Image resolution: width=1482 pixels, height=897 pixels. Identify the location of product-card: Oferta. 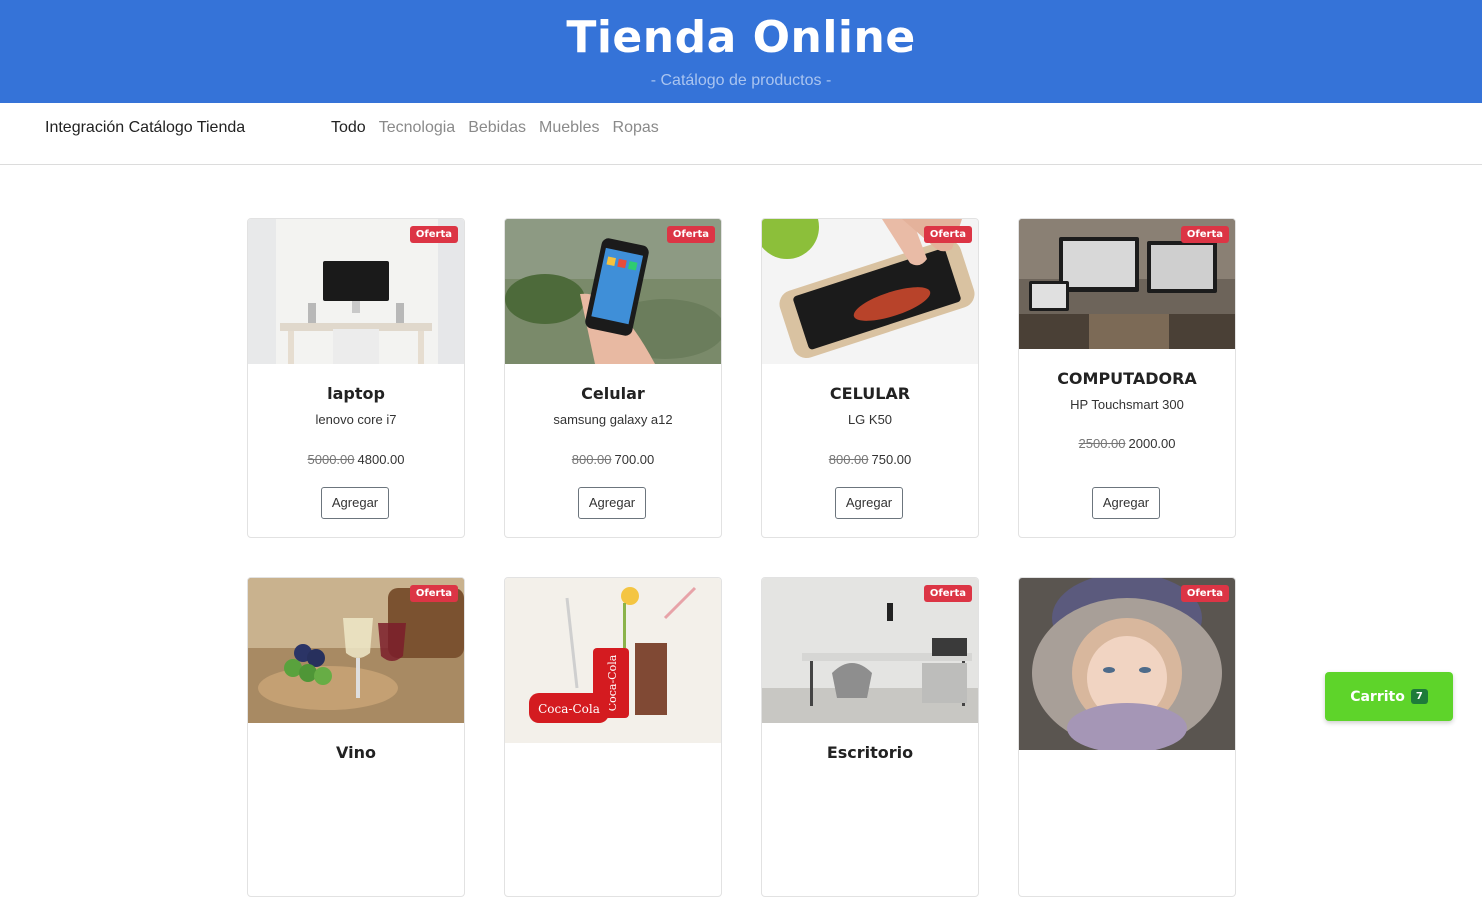
(1127, 737).